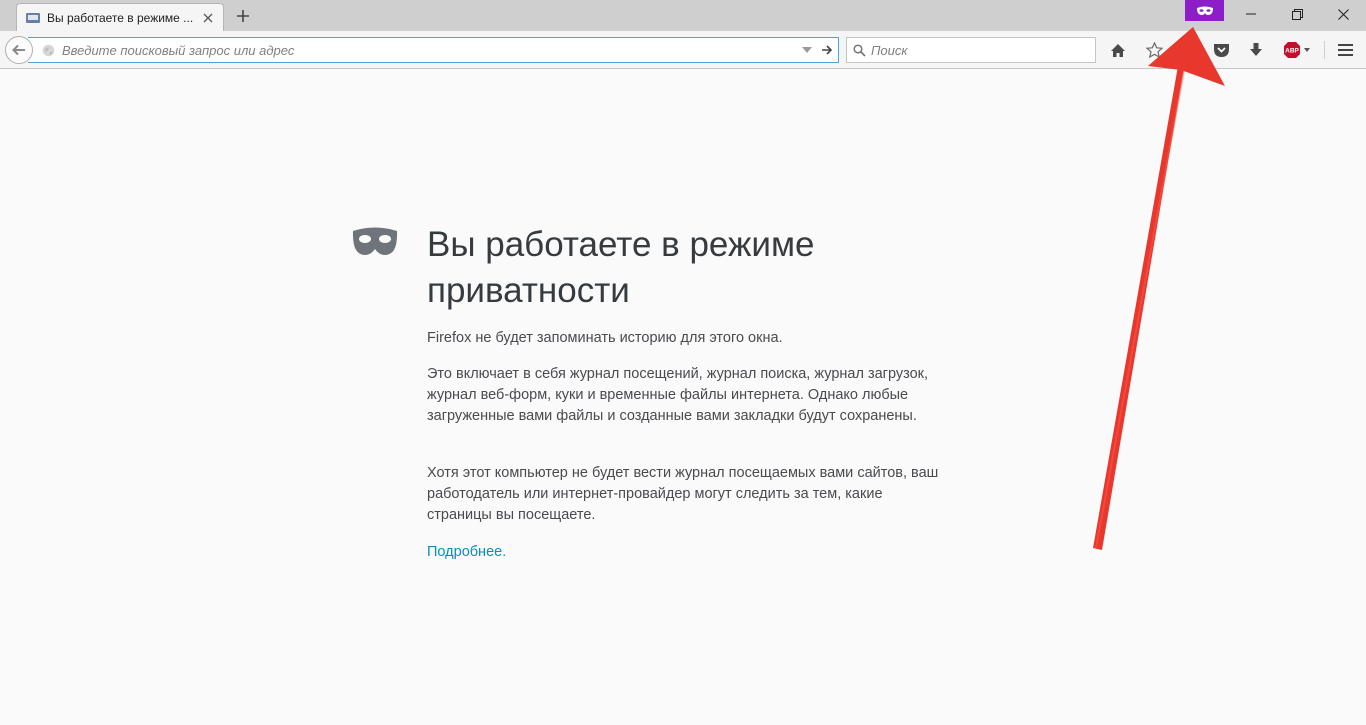 The width and height of the screenshot is (1366, 725). I want to click on close-window-button, so click(1343, 14).